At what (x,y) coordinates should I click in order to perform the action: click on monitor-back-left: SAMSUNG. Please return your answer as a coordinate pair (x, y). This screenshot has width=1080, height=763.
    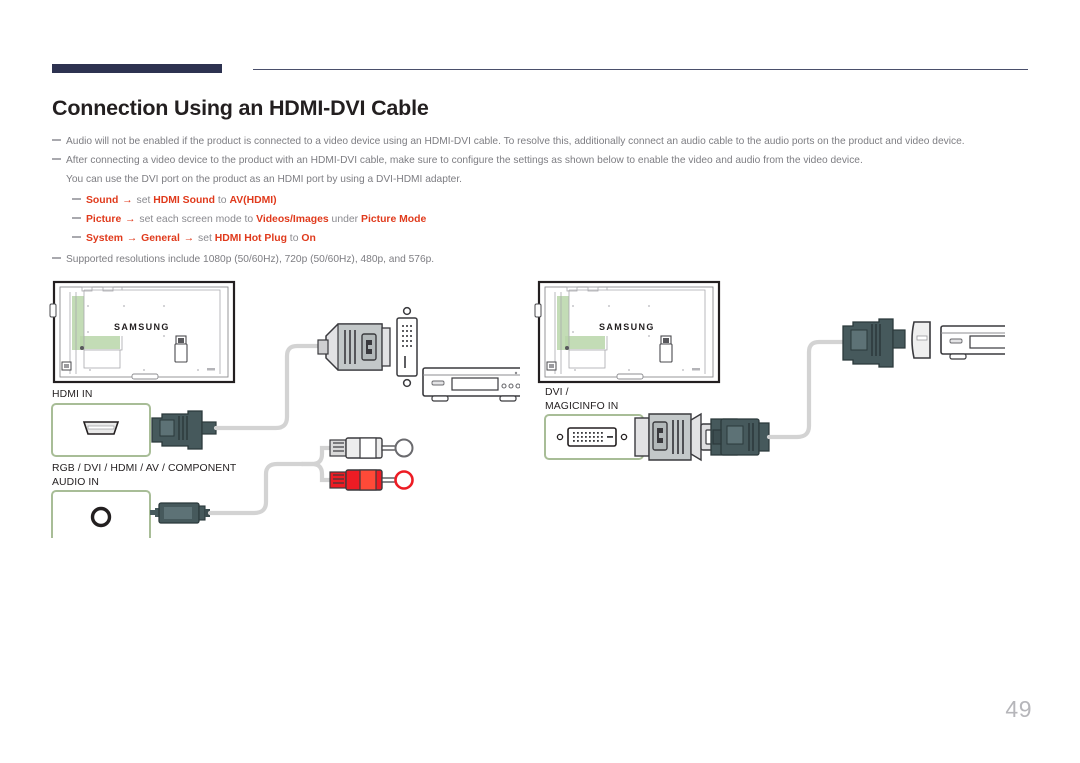
    Looking at the image, I should click on (142, 332).